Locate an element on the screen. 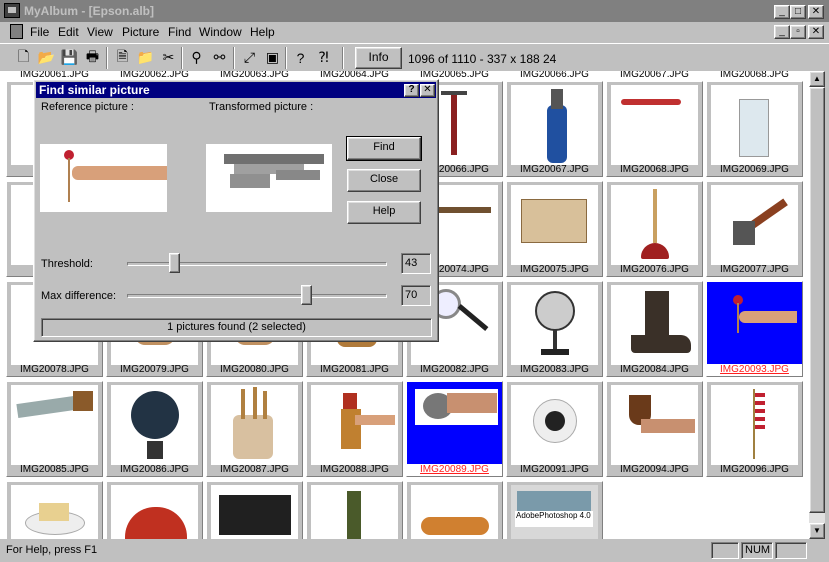  mdi-minimize-button: _ is located at coordinates (782, 32).